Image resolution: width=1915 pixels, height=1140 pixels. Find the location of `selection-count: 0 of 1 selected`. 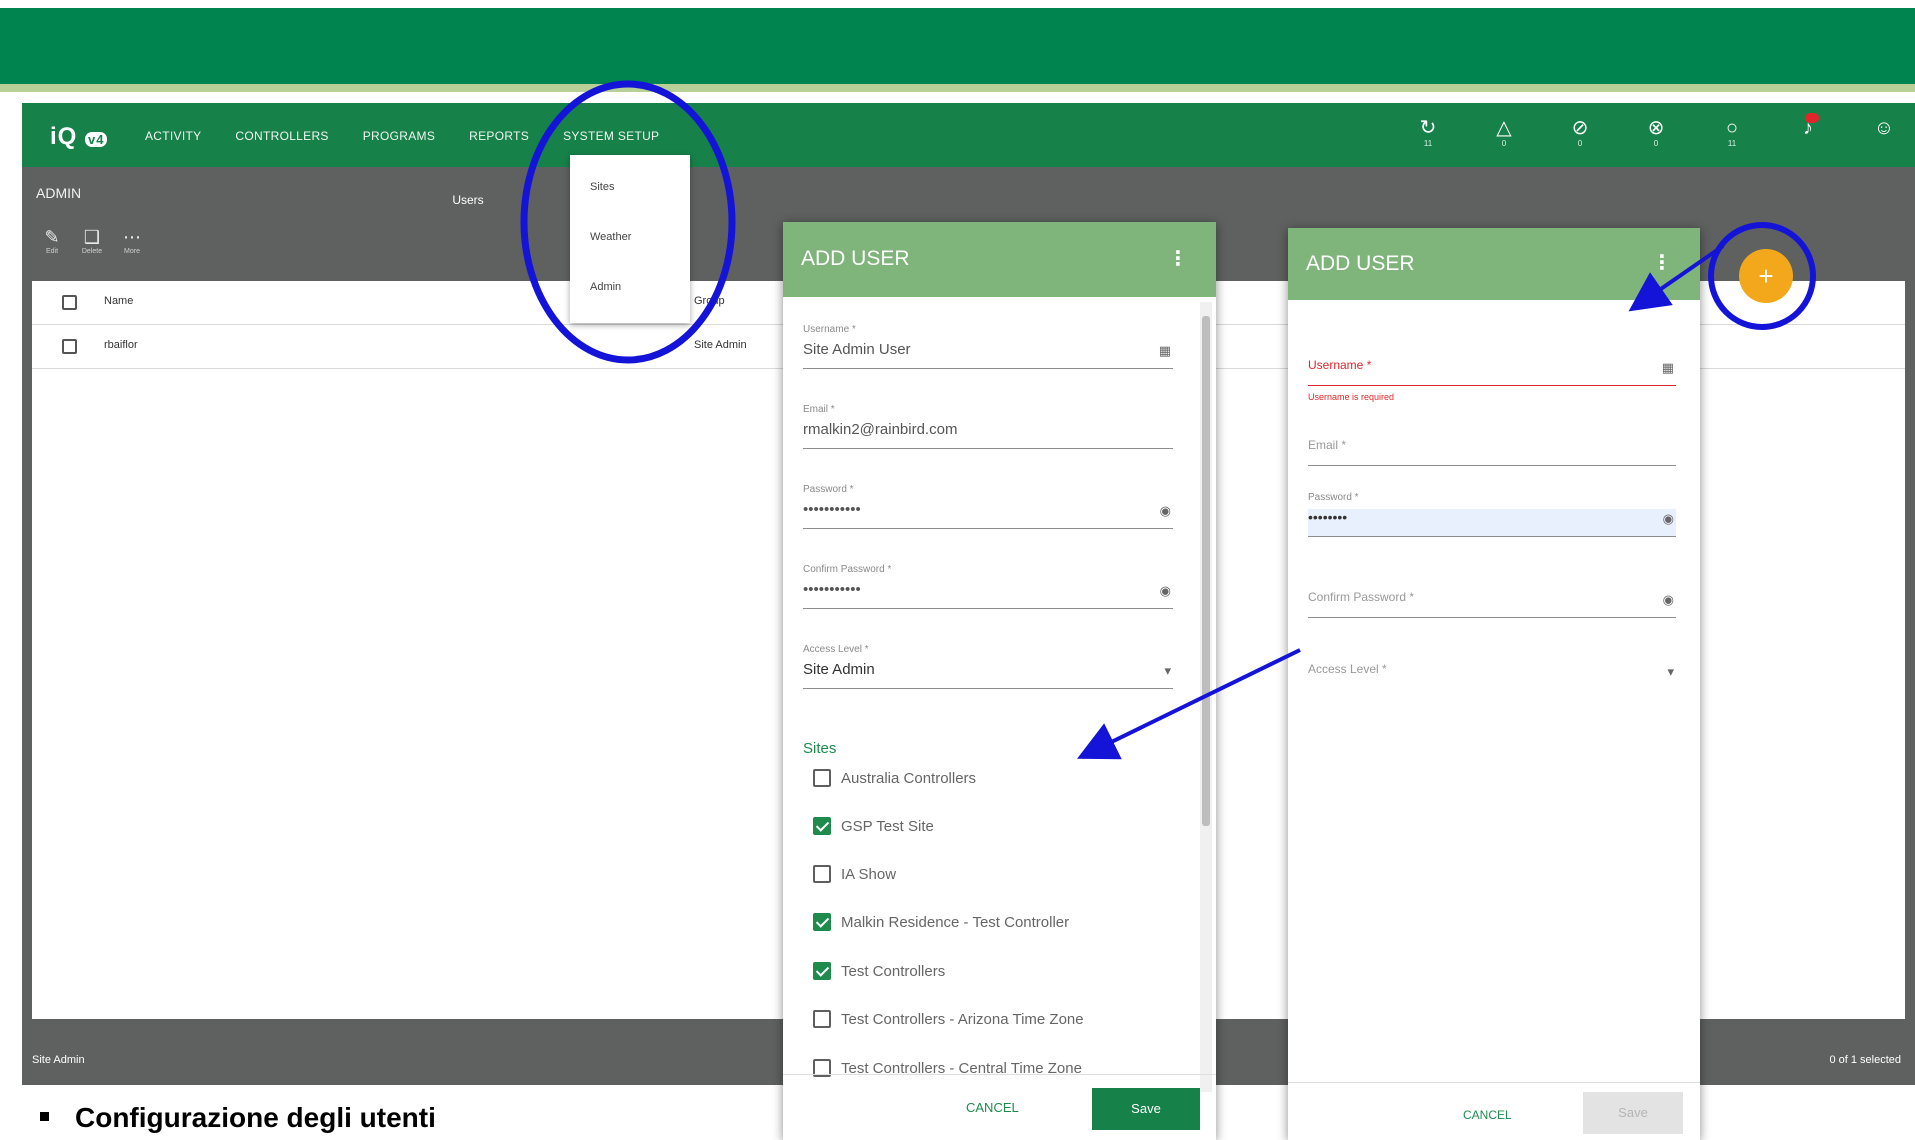

selection-count: 0 of 1 selected is located at coordinates (1865, 1060).